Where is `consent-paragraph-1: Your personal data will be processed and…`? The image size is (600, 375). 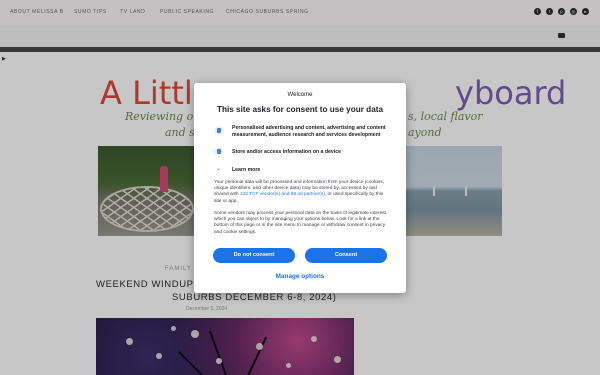 consent-paragraph-1: Your personal data will be processed and… is located at coordinates (301, 192).